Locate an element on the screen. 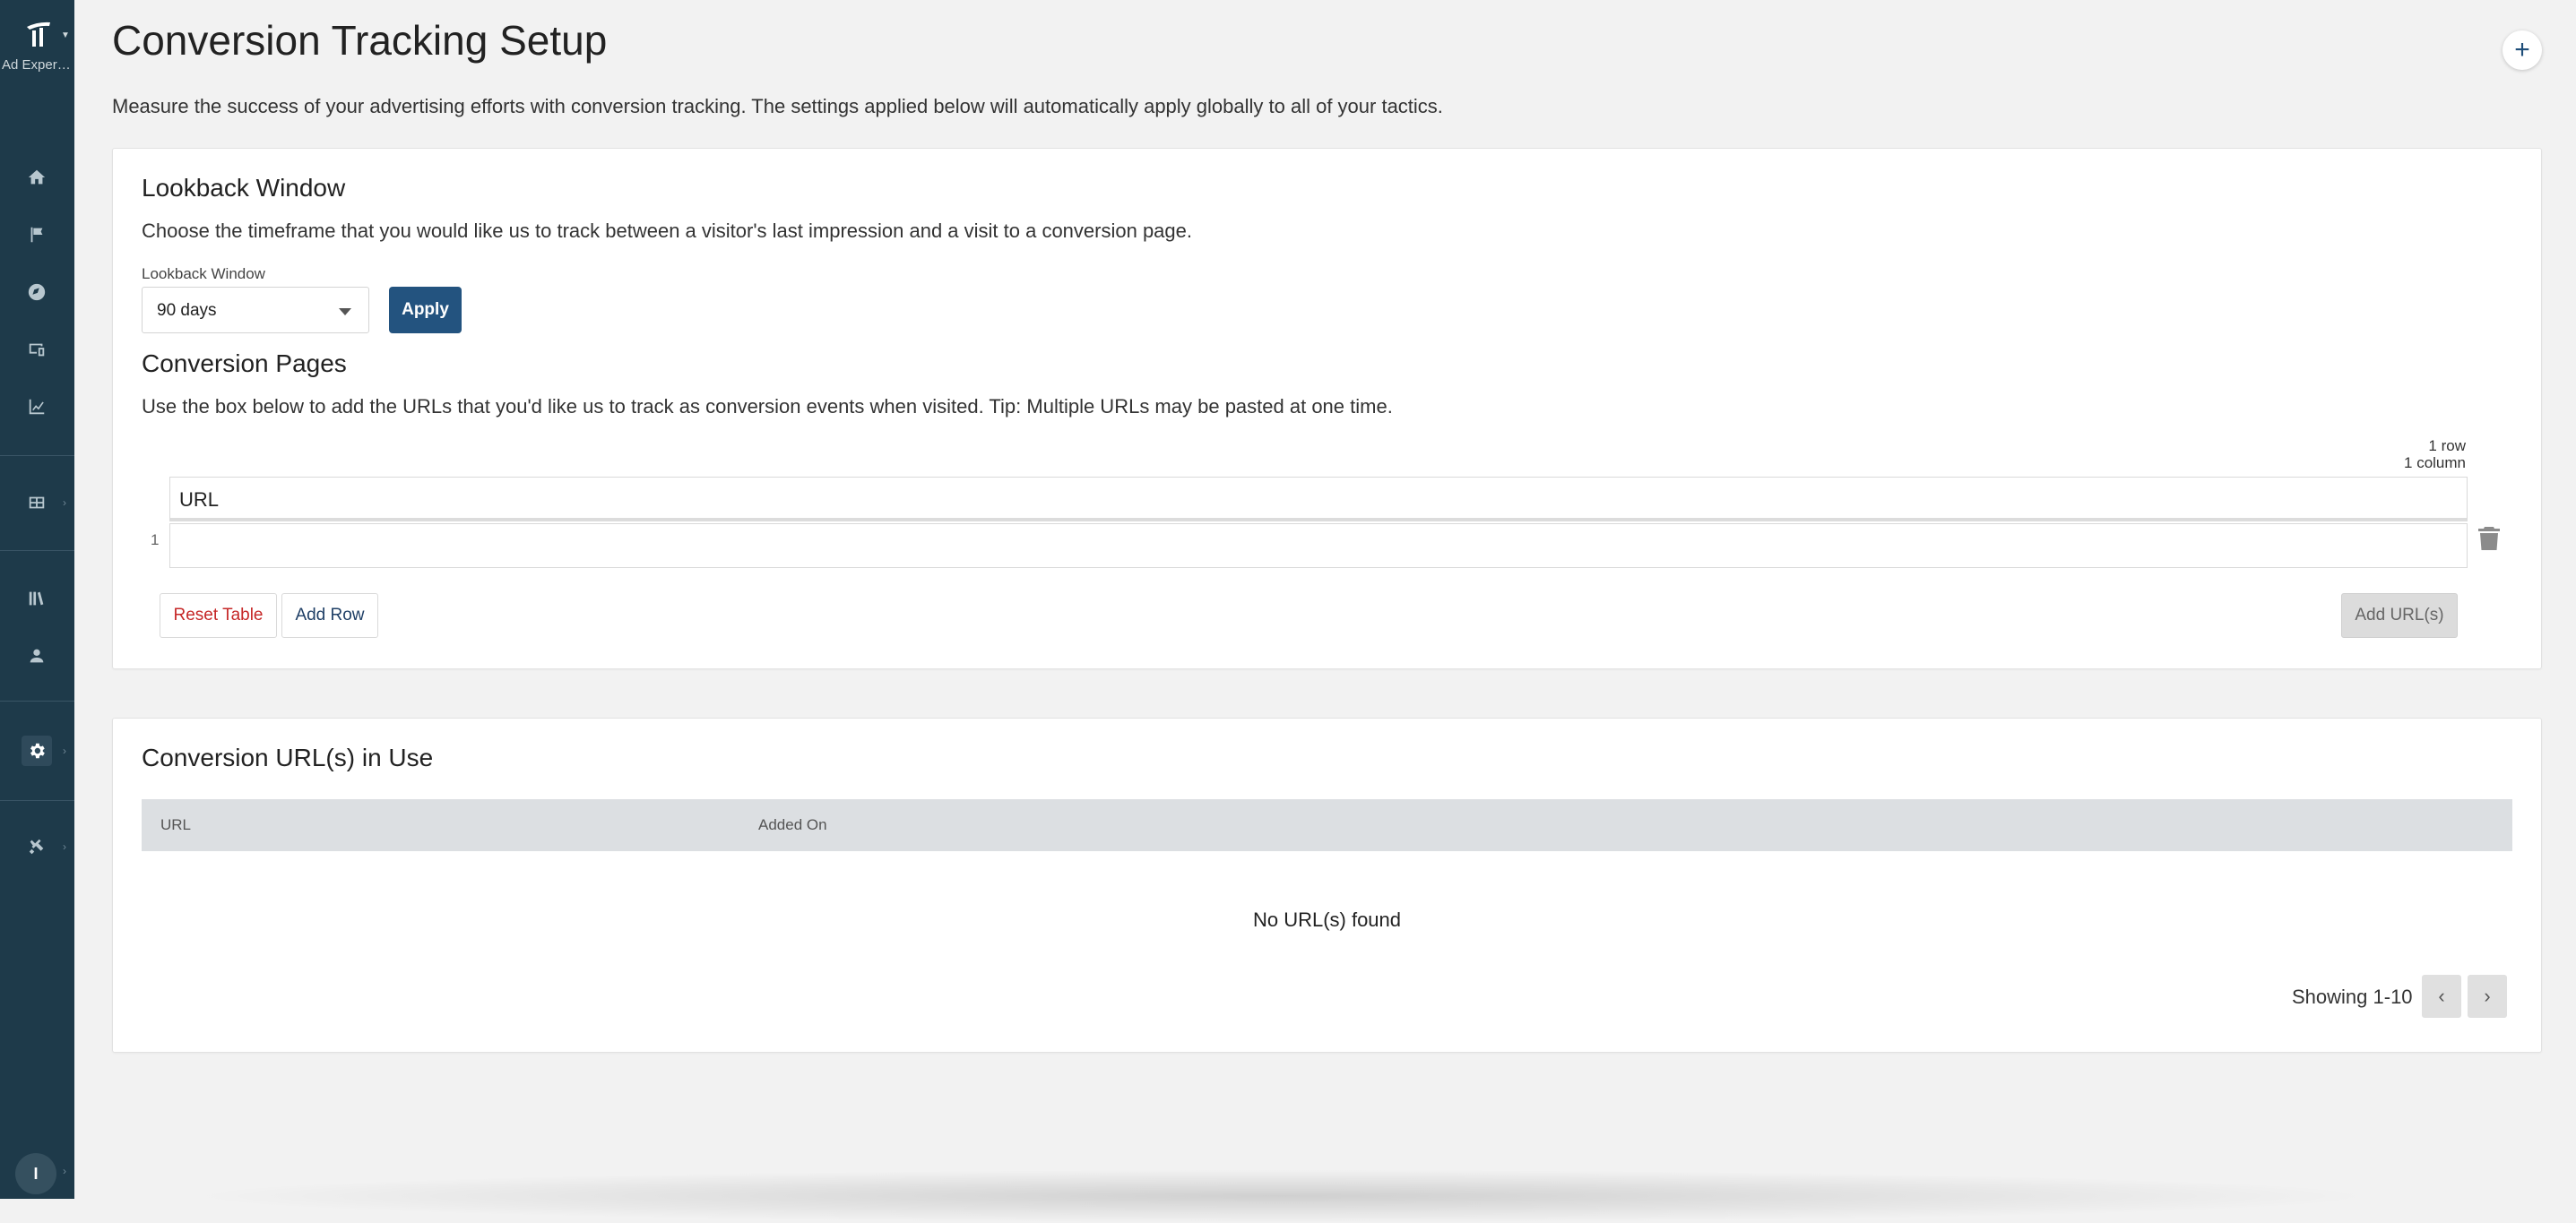 This screenshot has width=2576, height=1223. chevron-left-icon: ‹ is located at coordinates (2441, 996).